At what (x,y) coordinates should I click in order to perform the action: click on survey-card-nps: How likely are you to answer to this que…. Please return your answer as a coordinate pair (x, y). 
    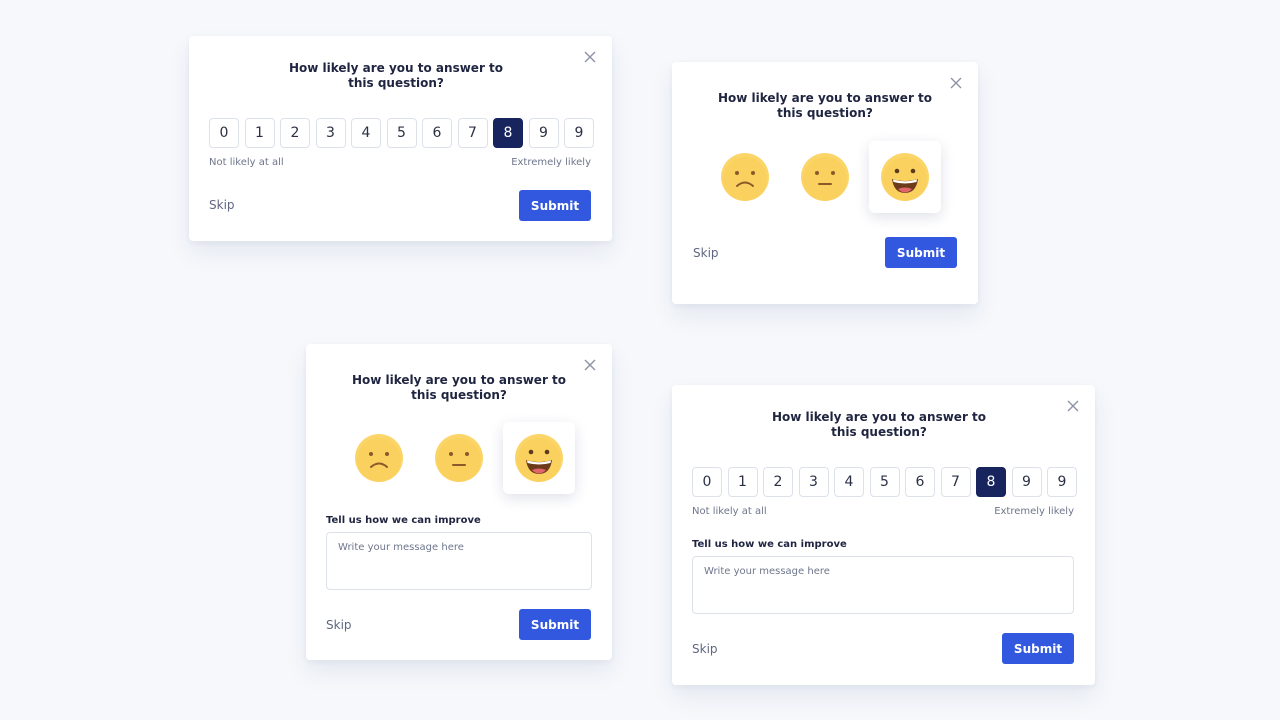
    Looking at the image, I should click on (400, 138).